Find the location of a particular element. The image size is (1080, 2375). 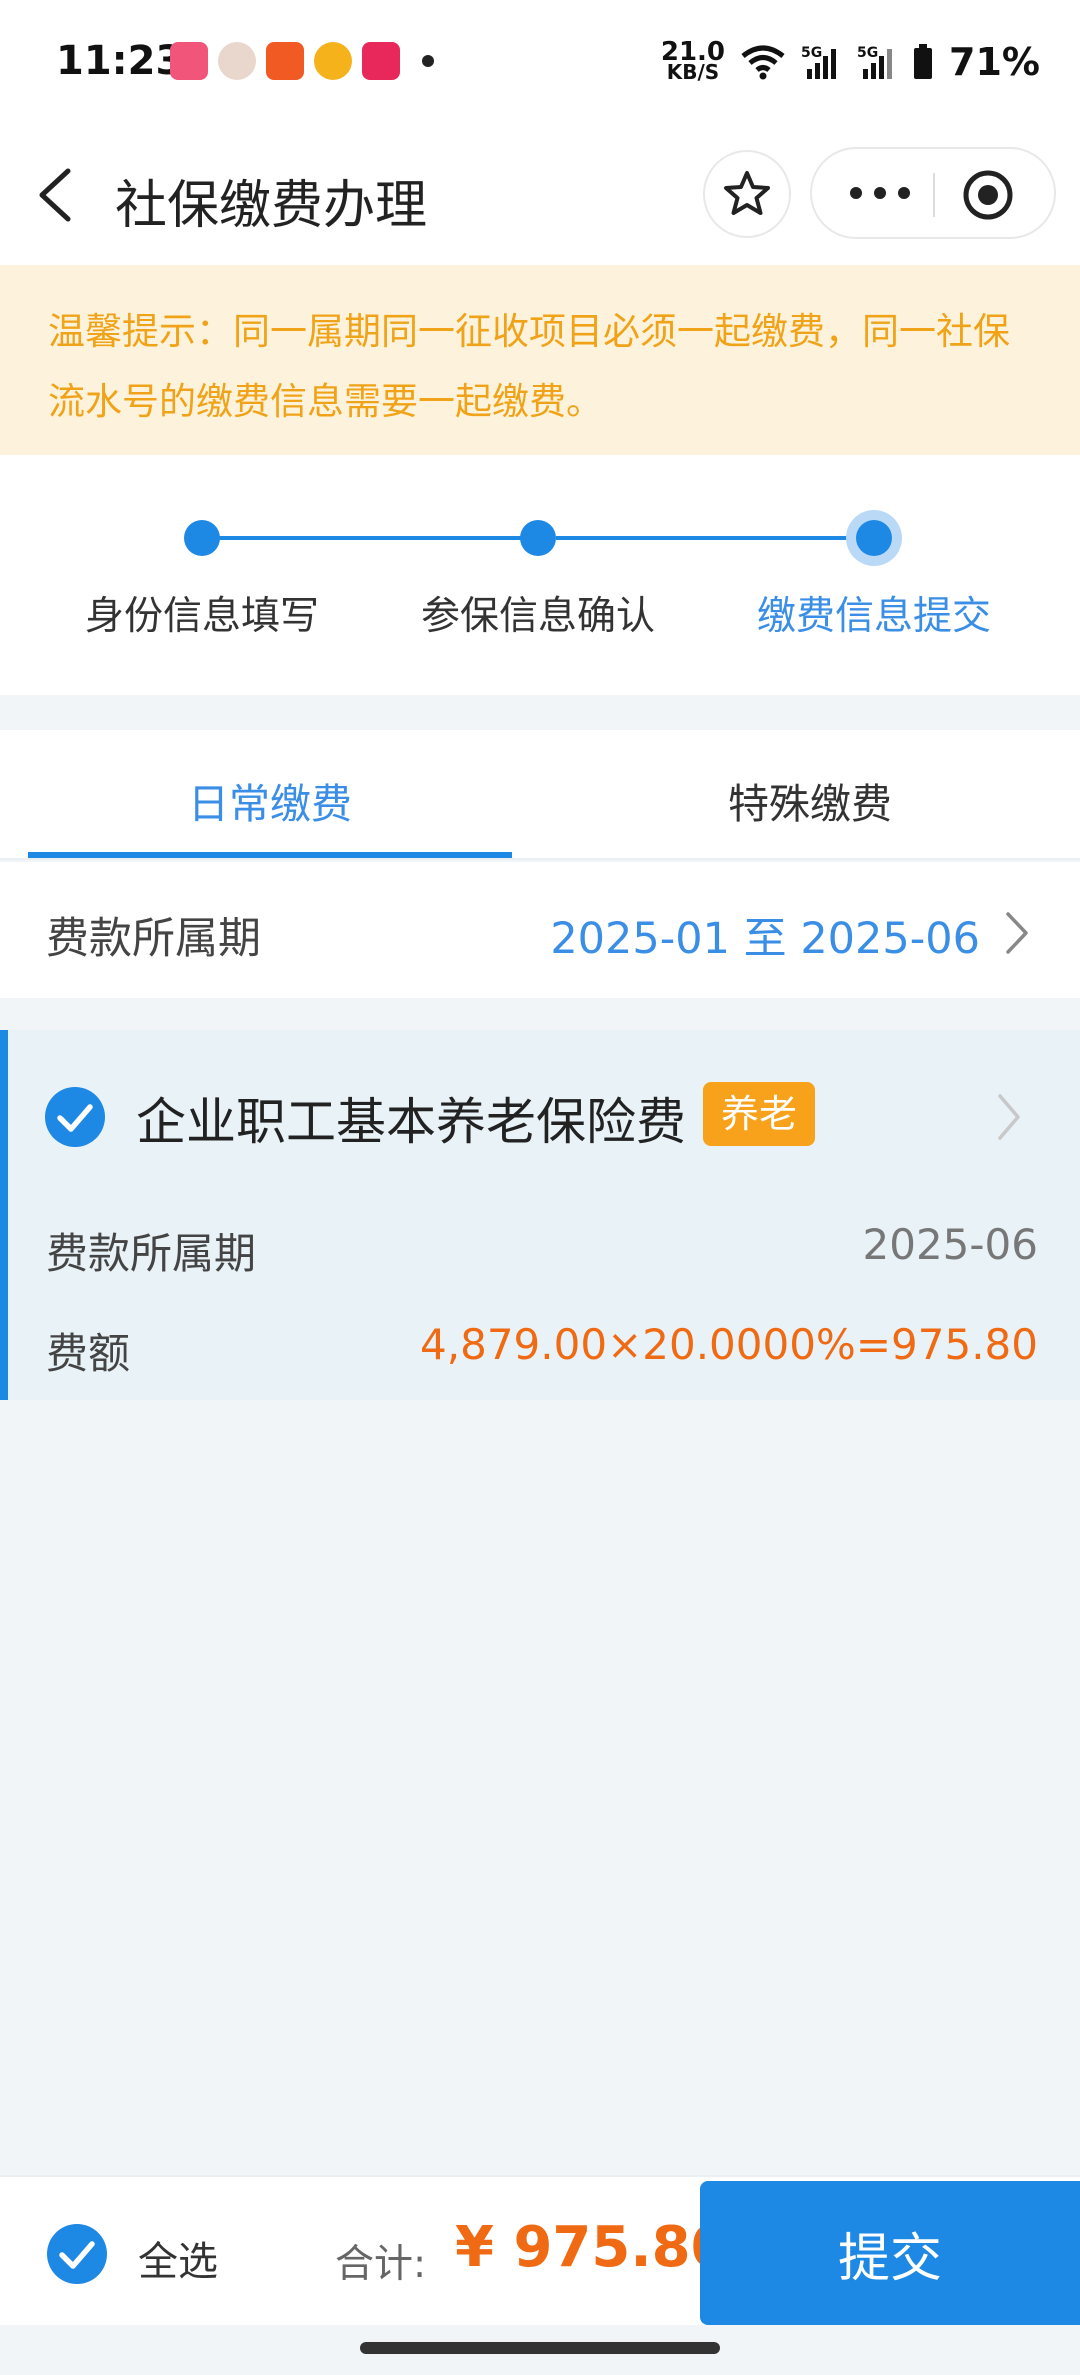

progress-steps: 身份信息填写 参保信息确认 缴费信息提交 is located at coordinates (540, 575).